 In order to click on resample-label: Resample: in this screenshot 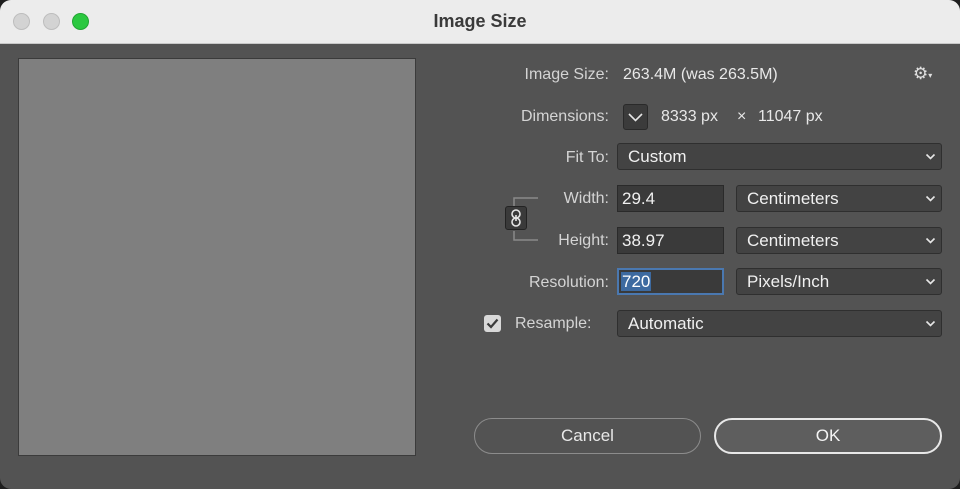, I will do `click(553, 324)`.